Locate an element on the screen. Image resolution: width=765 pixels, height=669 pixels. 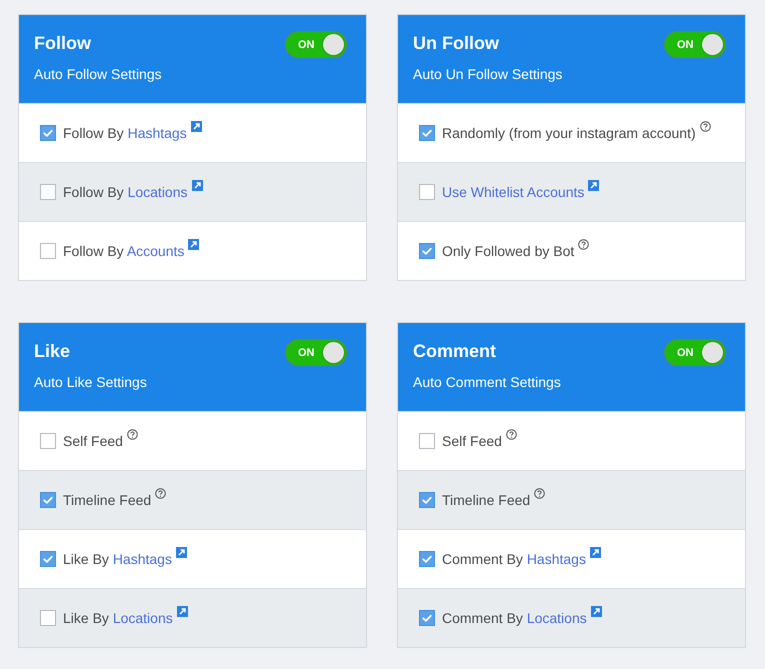
option-label: Like By Locations is located at coordinates (118, 618).